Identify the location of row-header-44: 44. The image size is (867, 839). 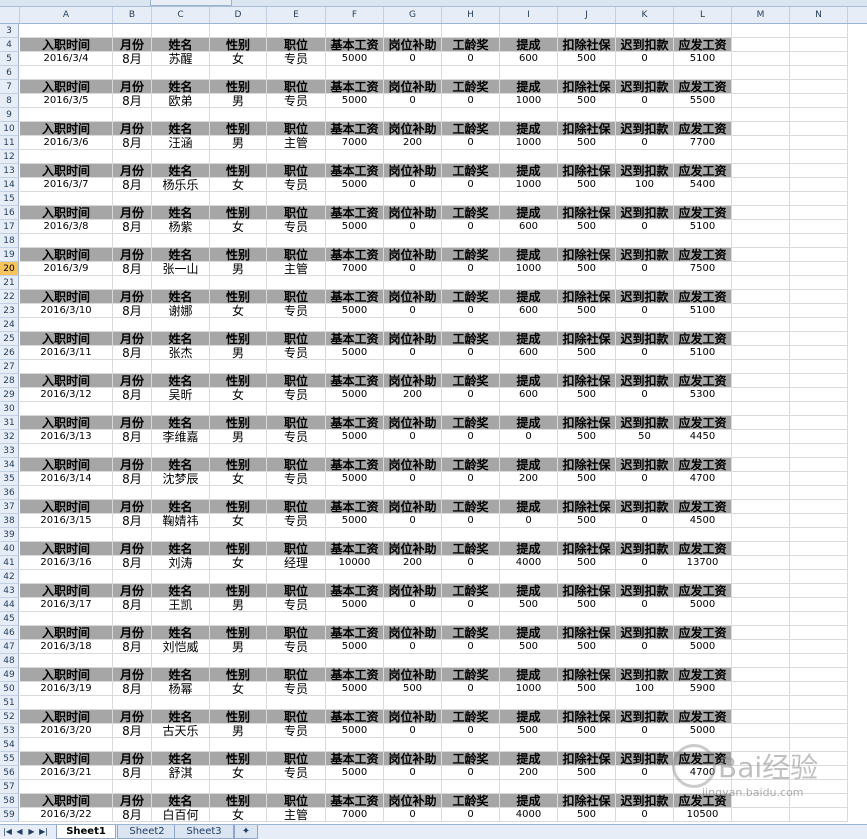
(9, 605).